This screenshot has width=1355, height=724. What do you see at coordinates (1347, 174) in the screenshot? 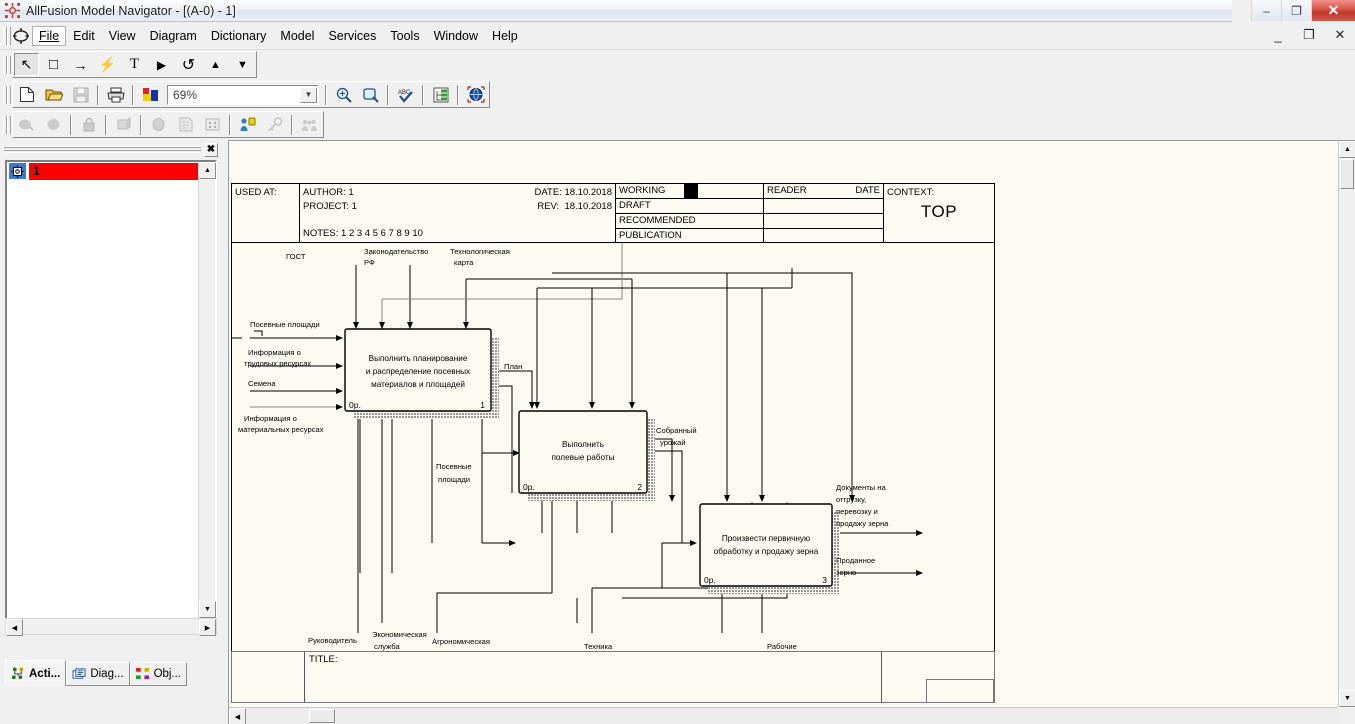
I see `vertical-scroll-thumb` at bounding box center [1347, 174].